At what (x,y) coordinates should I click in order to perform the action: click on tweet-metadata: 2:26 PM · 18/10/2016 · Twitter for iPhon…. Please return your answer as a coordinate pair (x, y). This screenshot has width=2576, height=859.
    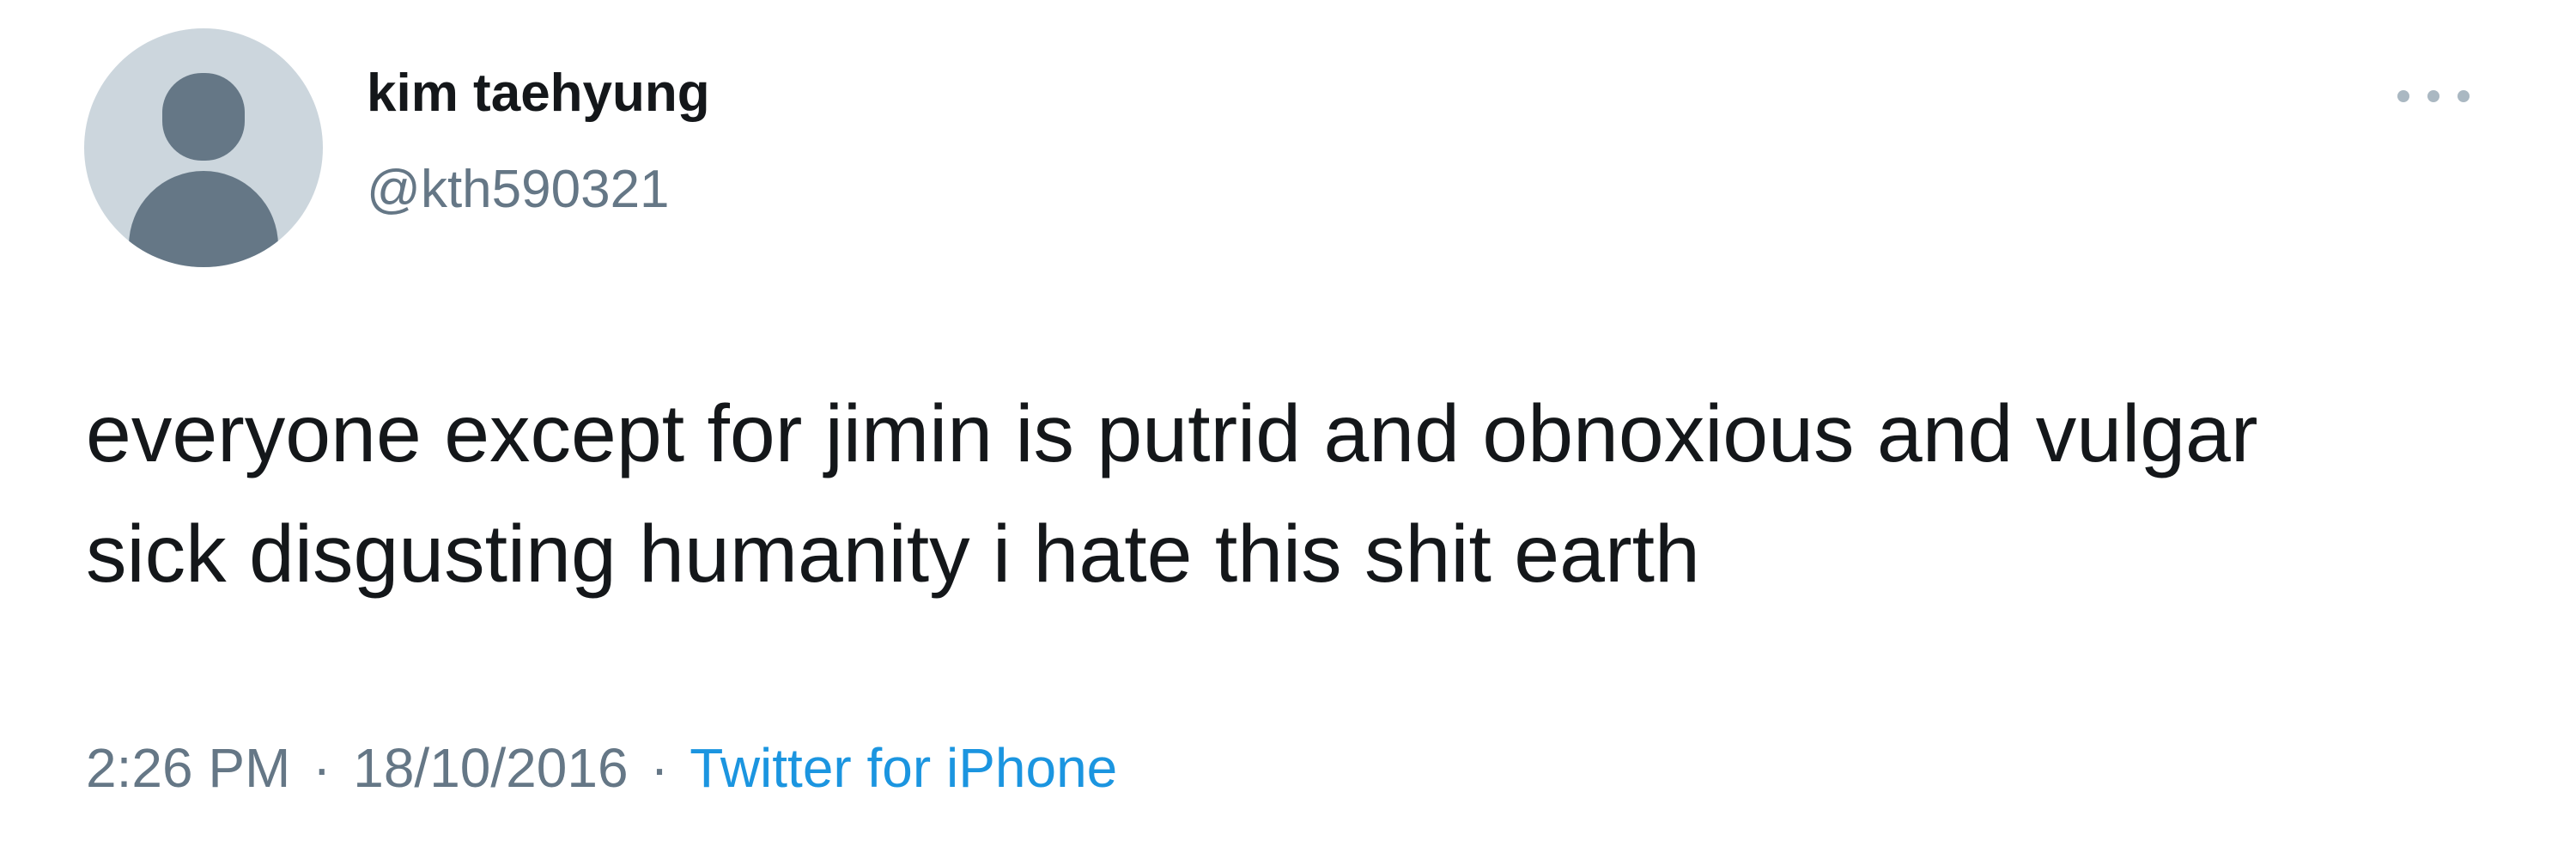
    Looking at the image, I should click on (601, 768).